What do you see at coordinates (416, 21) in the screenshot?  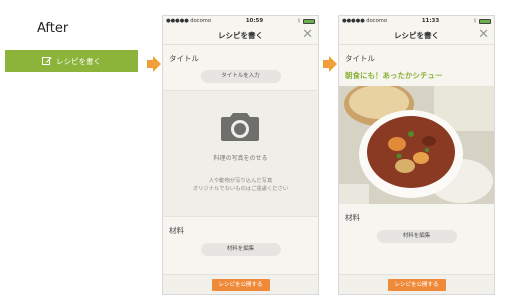 I see `status-bar: ●●●●● docomo 11:33 ᛒ` at bounding box center [416, 21].